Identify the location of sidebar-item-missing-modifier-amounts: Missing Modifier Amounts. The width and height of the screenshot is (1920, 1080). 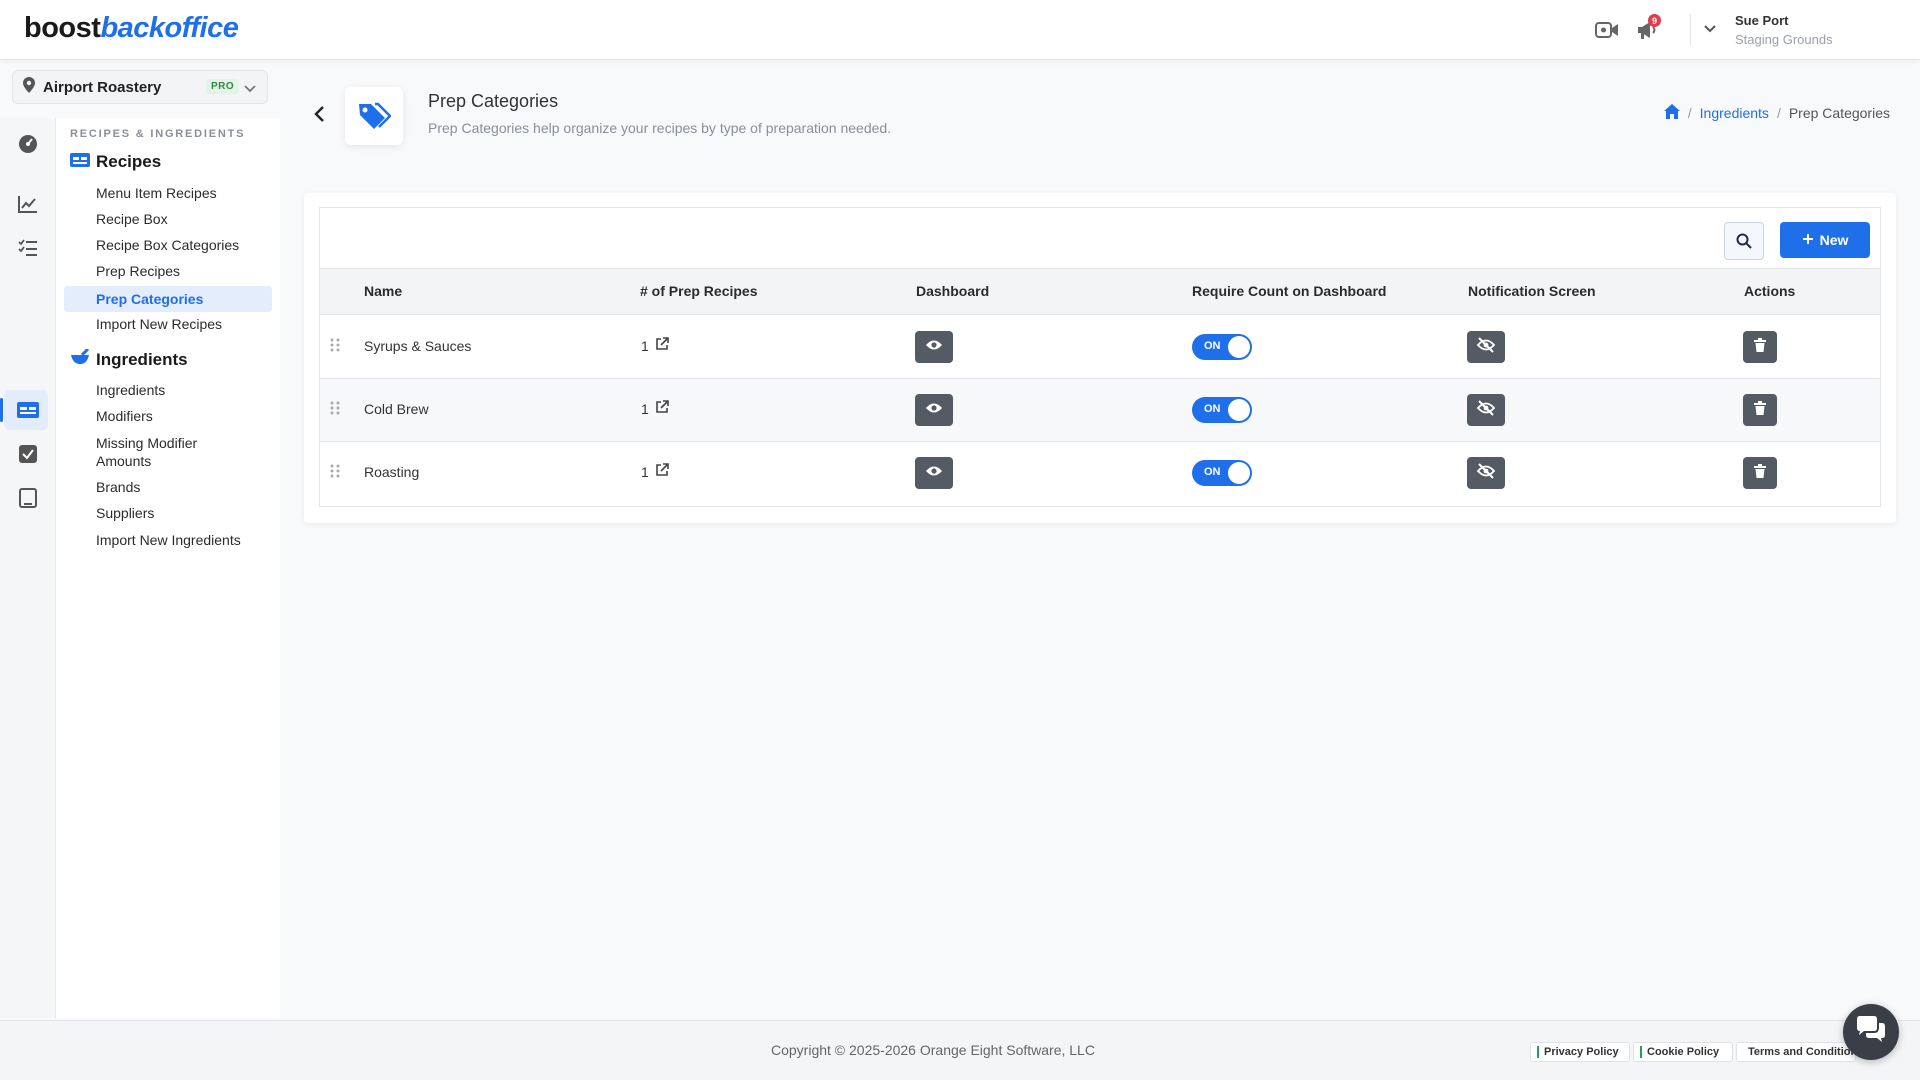
(161, 452).